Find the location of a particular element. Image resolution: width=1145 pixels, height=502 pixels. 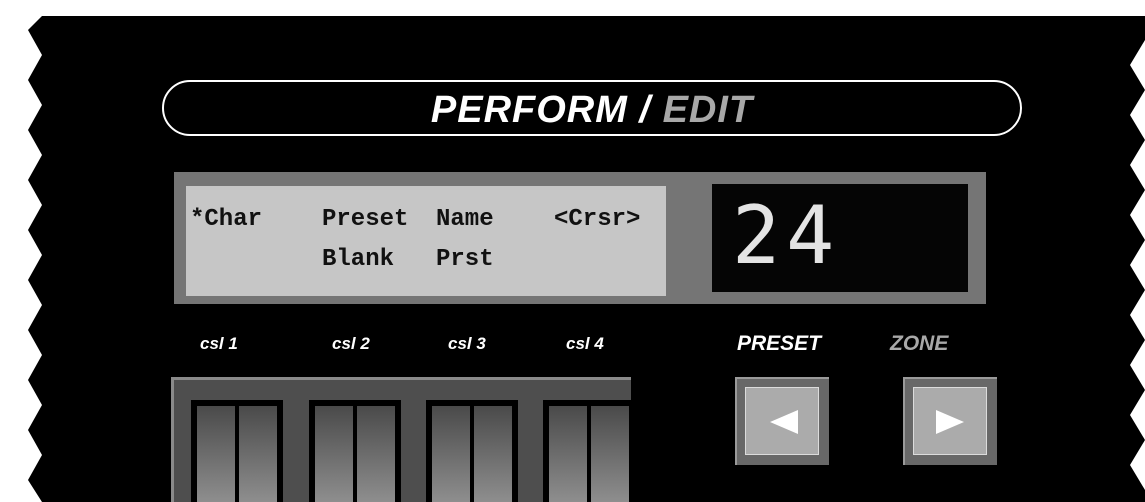

lcd-line1-col2: Preset is located at coordinates (365, 219).